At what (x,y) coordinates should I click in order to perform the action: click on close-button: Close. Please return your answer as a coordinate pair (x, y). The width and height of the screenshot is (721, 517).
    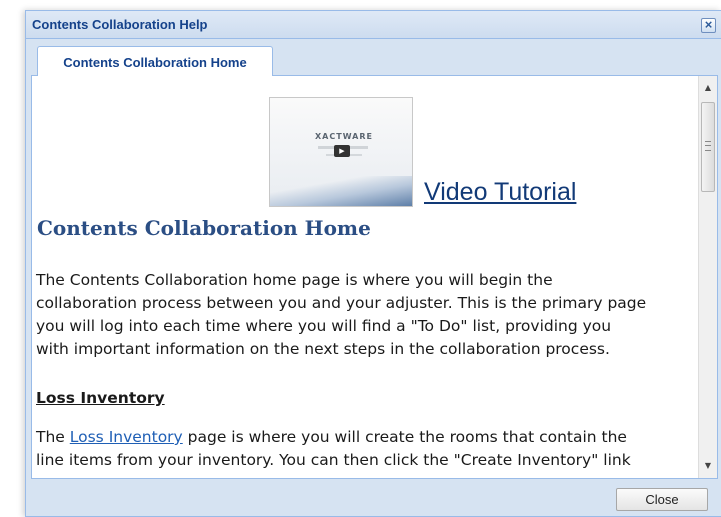
    Looking at the image, I should click on (662, 499).